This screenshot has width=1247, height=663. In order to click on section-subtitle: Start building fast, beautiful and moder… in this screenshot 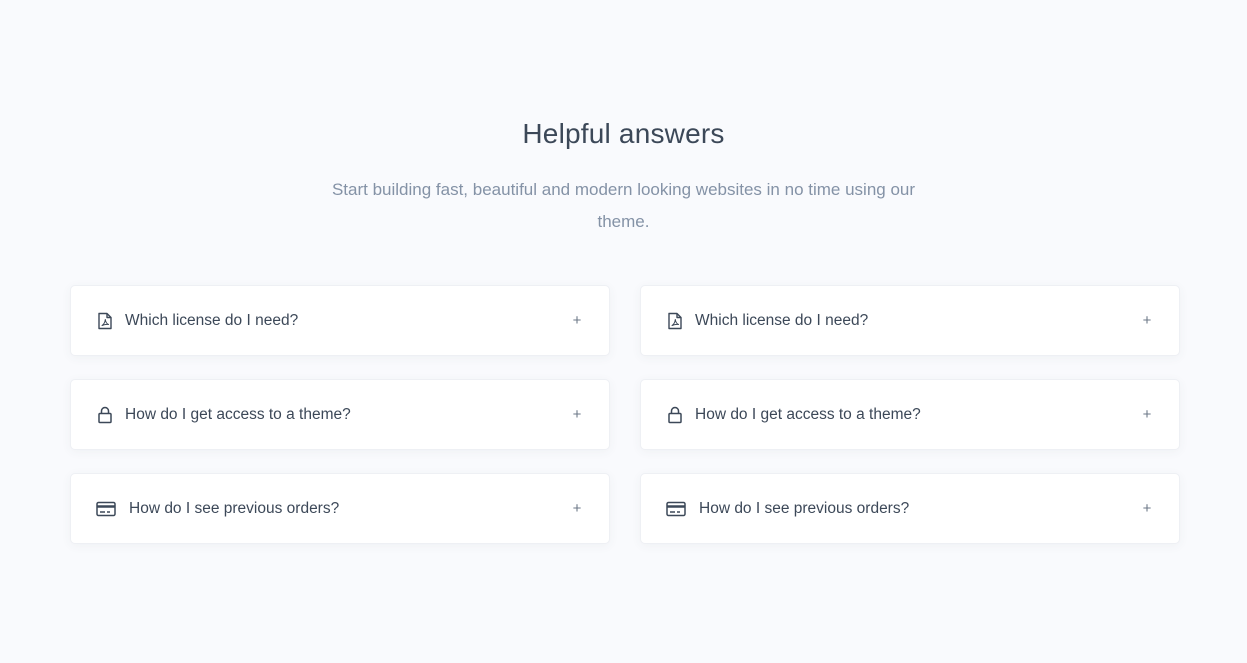, I will do `click(623, 205)`.